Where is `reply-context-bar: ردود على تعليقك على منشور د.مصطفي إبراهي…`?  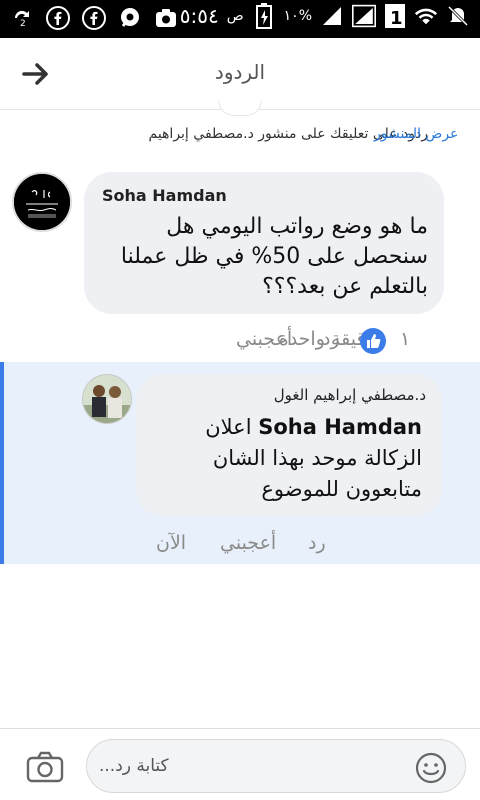 reply-context-bar: ردود على تعليقك على منشور د.مصطفي إبراهي… is located at coordinates (240, 136).